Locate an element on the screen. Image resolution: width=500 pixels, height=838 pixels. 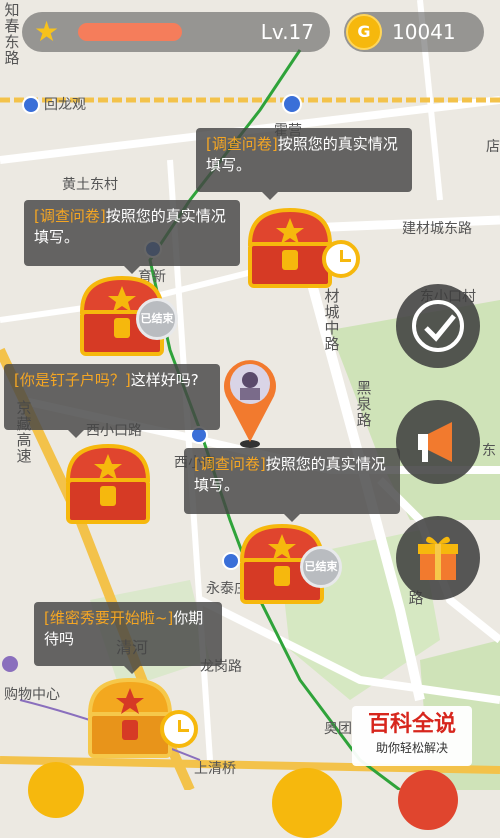
map-label-dian: 店 is located at coordinates (493, 147).